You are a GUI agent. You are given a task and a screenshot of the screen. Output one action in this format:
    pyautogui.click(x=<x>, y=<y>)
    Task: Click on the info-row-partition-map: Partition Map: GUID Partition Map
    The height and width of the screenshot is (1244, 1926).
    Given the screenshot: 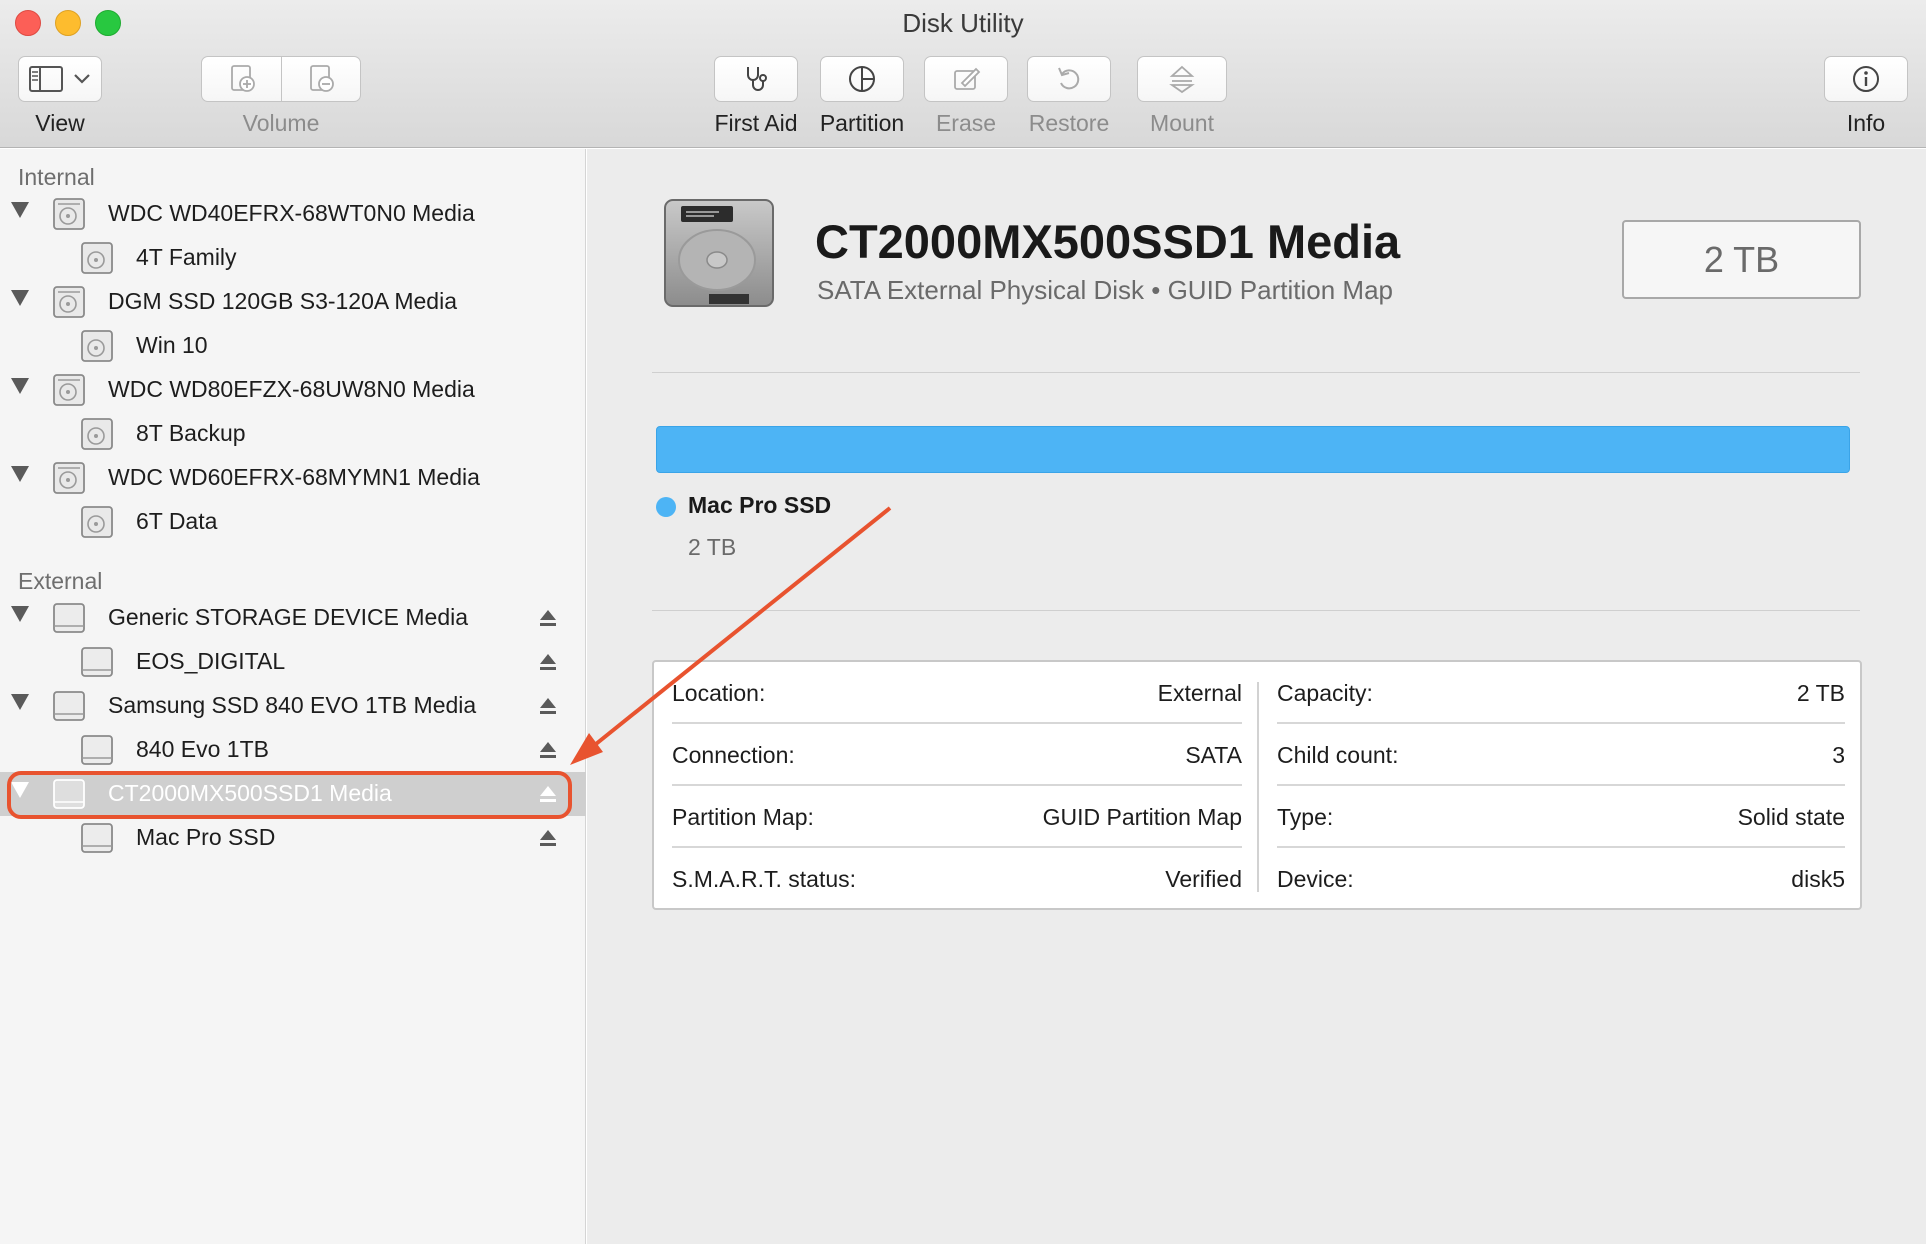 What is the action you would take?
    pyautogui.click(x=957, y=817)
    